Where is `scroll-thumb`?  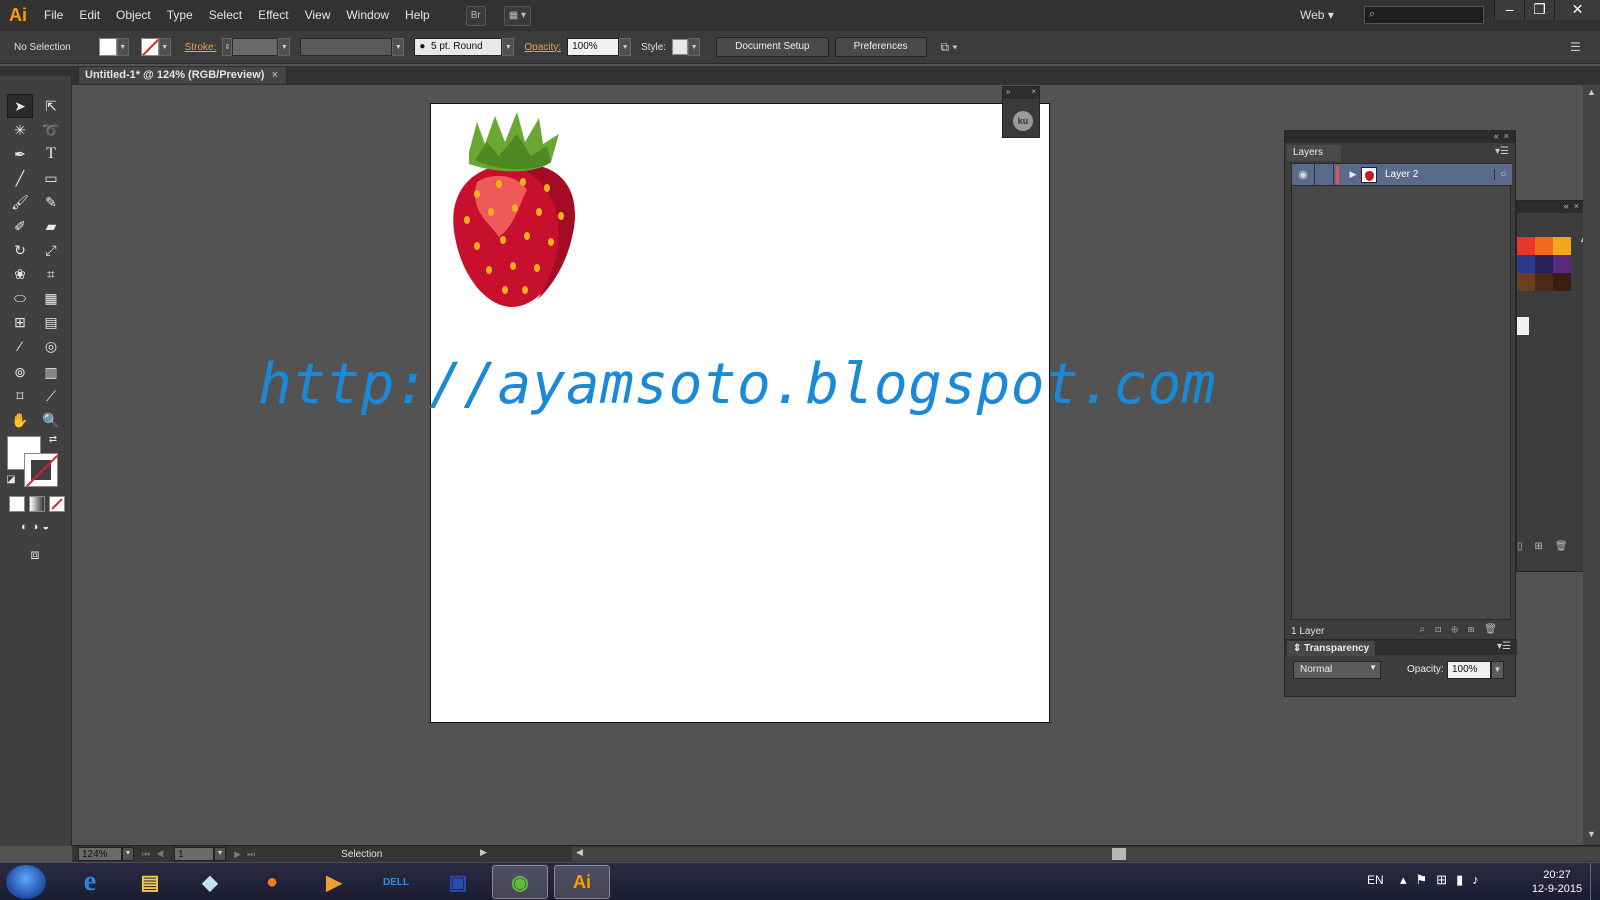 scroll-thumb is located at coordinates (1119, 854).